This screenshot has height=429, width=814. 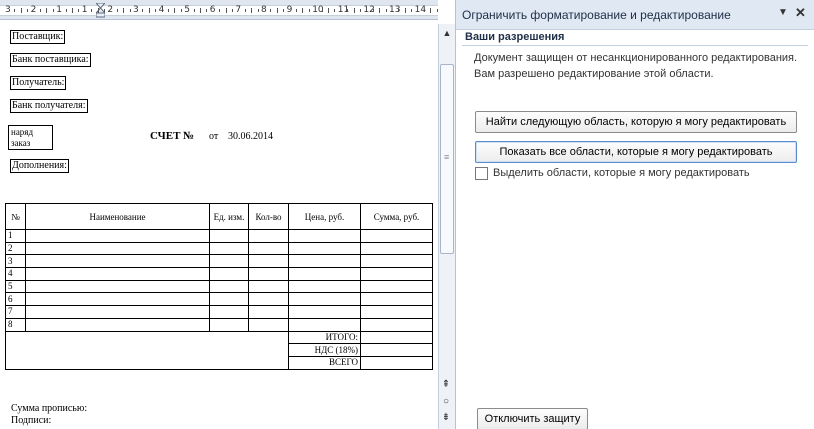 I want to click on highlight-regions-checkbox, so click(x=481, y=173).